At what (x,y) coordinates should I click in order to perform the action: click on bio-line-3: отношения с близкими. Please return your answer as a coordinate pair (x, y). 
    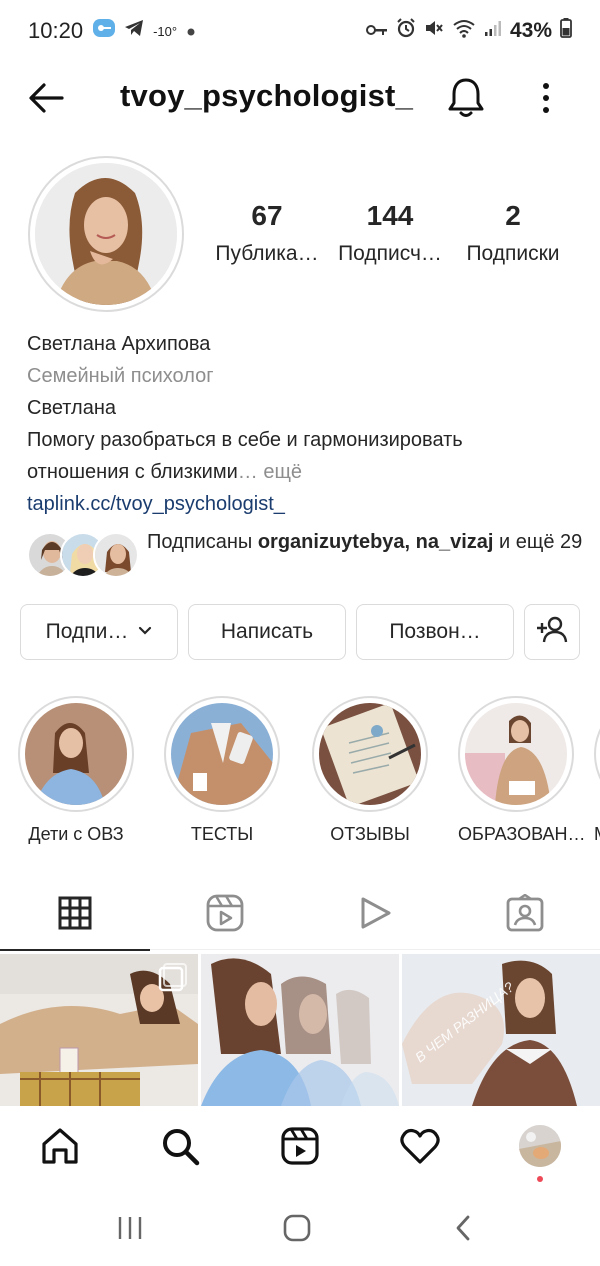
    Looking at the image, I should click on (132, 472).